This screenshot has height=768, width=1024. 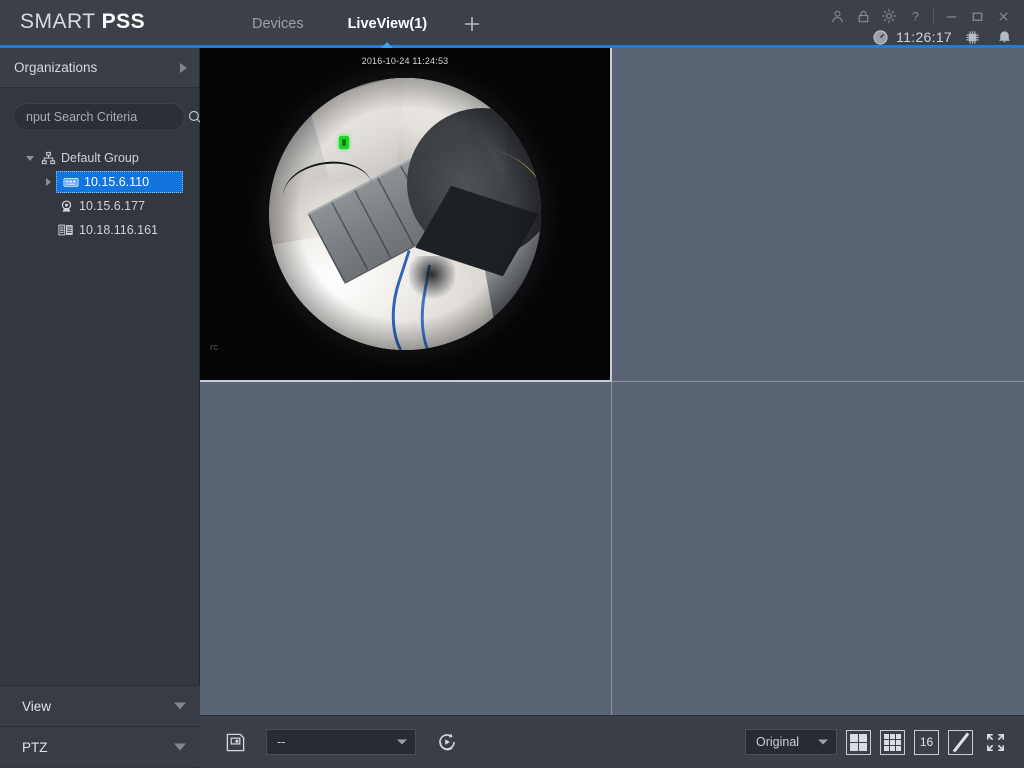 I want to click on fisheye-vignette, so click(x=405, y=213).